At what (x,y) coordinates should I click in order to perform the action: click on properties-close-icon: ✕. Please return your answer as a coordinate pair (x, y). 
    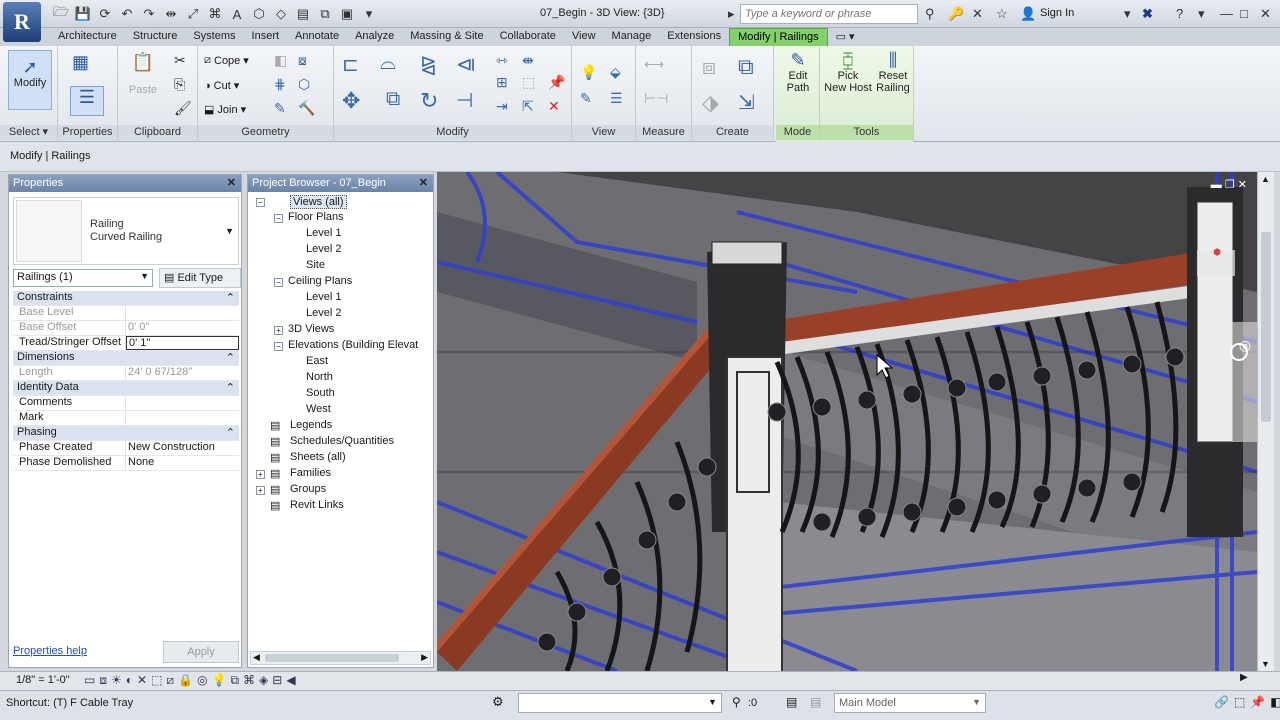
    Looking at the image, I should click on (231, 182).